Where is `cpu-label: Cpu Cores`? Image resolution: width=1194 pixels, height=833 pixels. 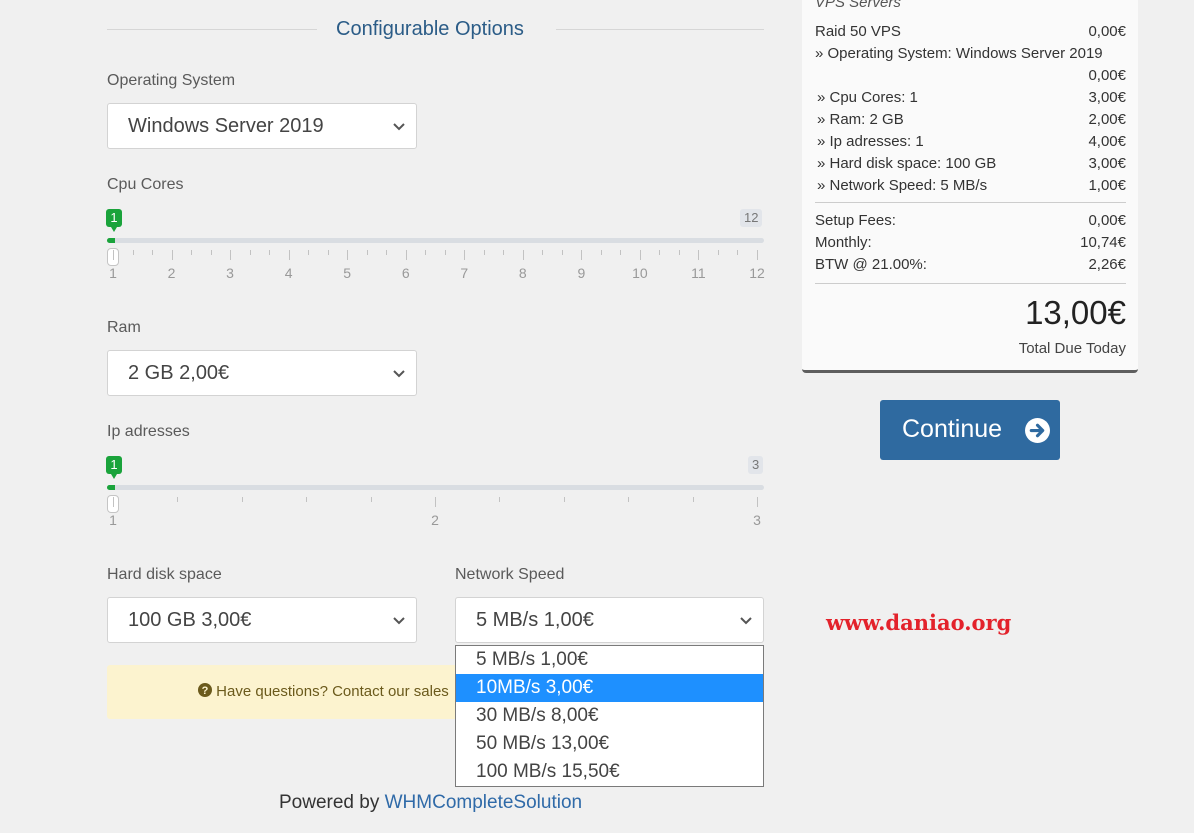
cpu-label: Cpu Cores is located at coordinates (145, 184).